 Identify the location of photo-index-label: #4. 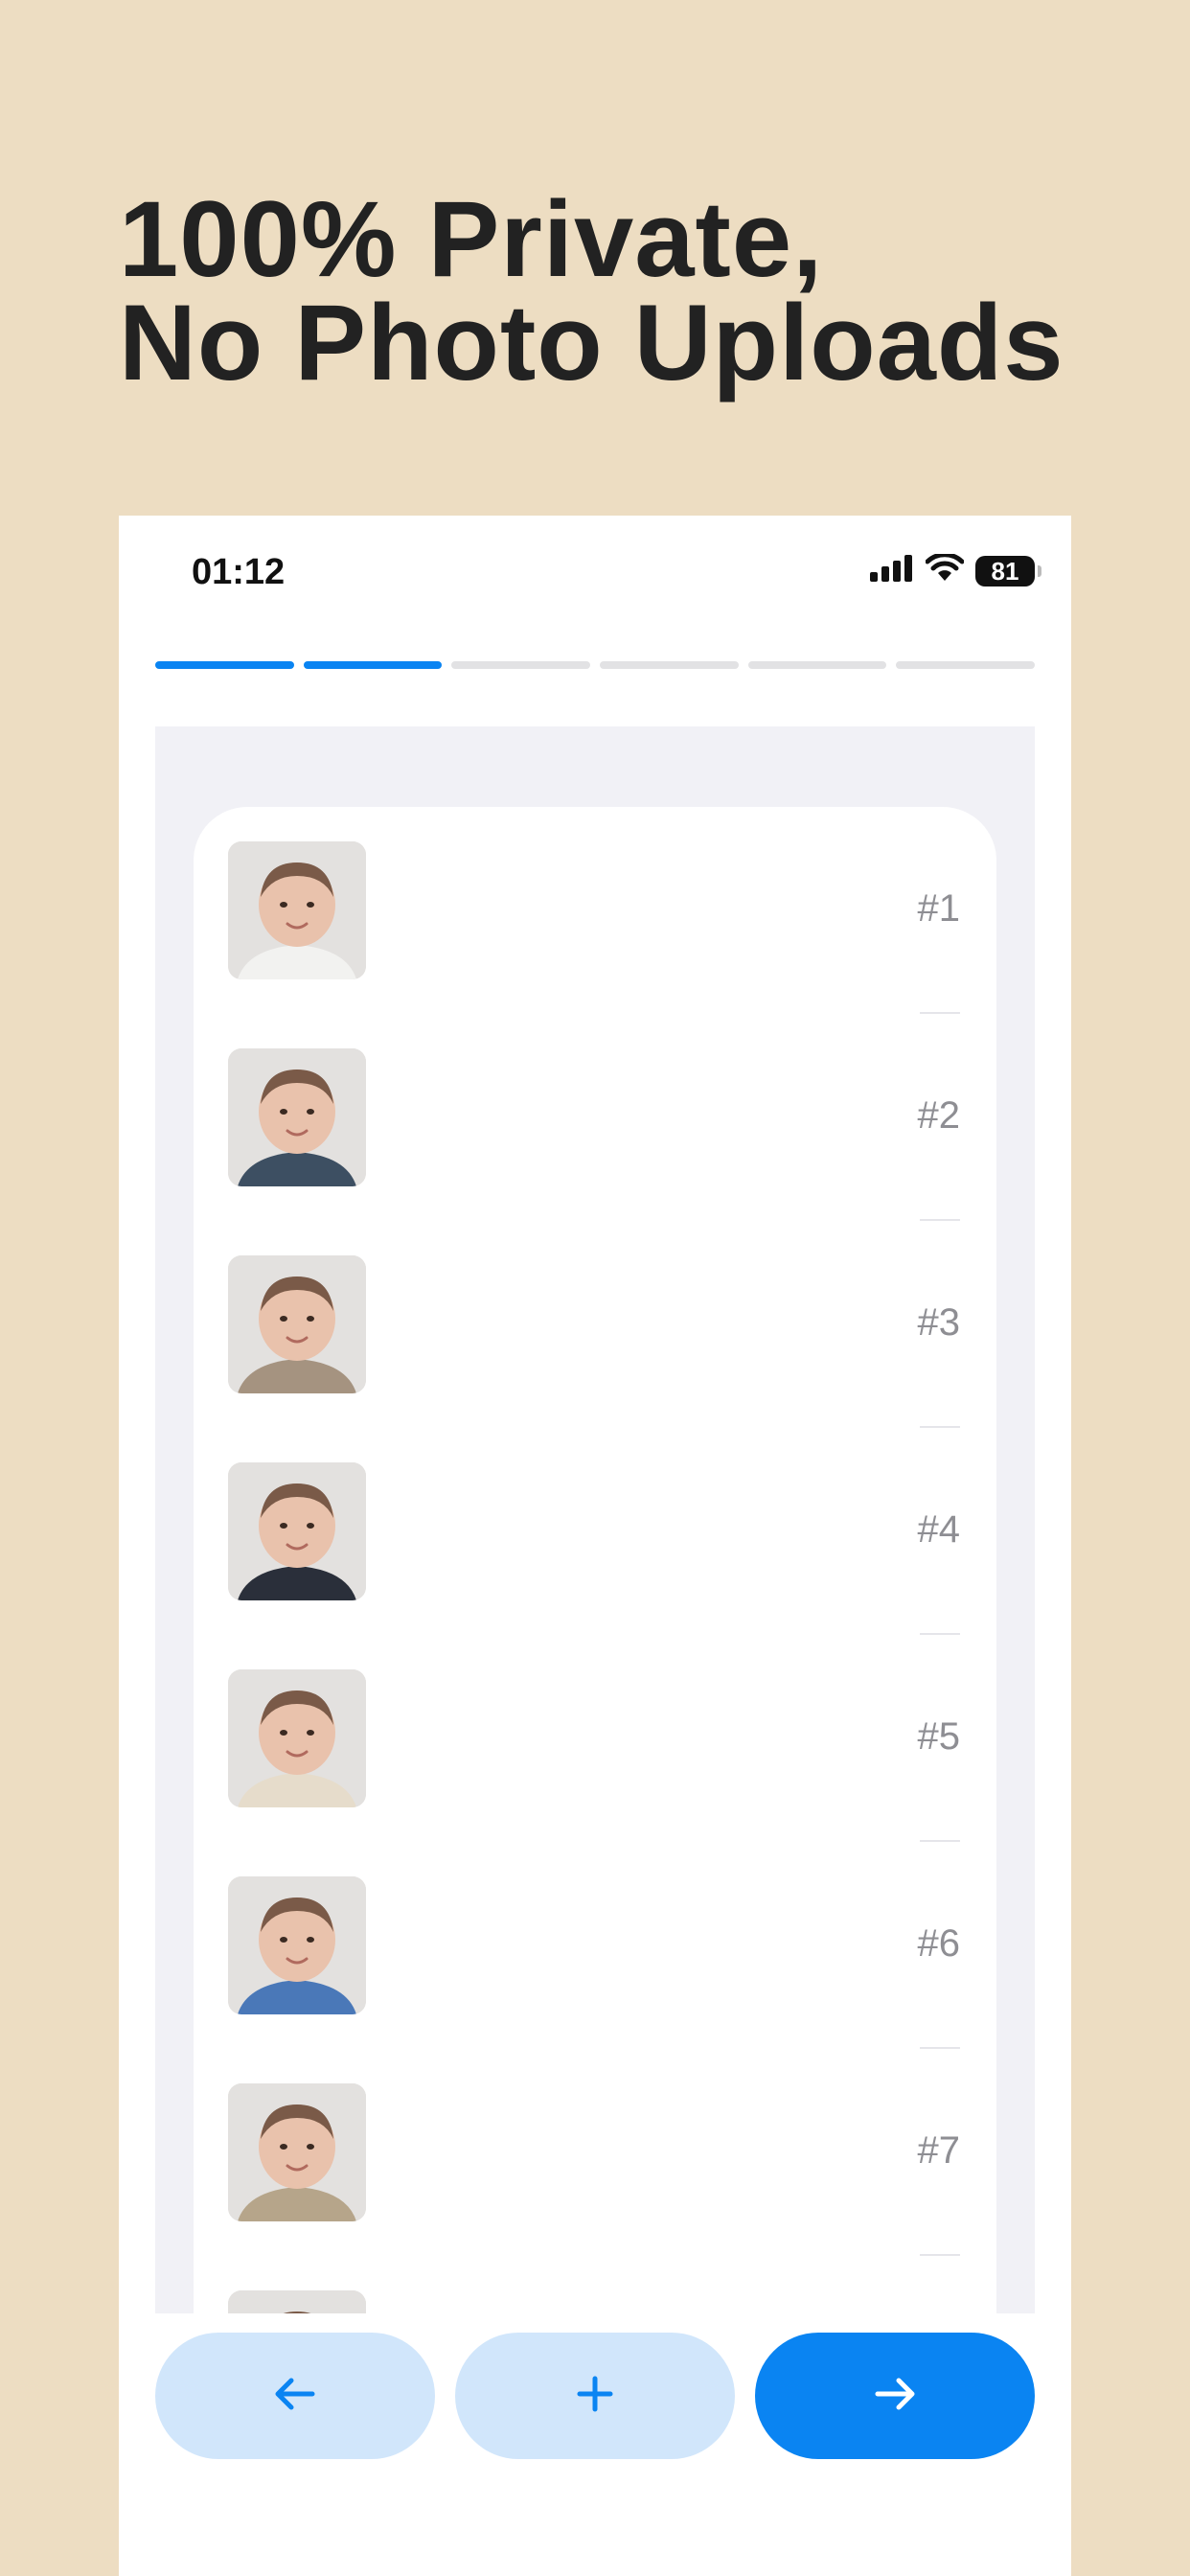
(939, 1529).